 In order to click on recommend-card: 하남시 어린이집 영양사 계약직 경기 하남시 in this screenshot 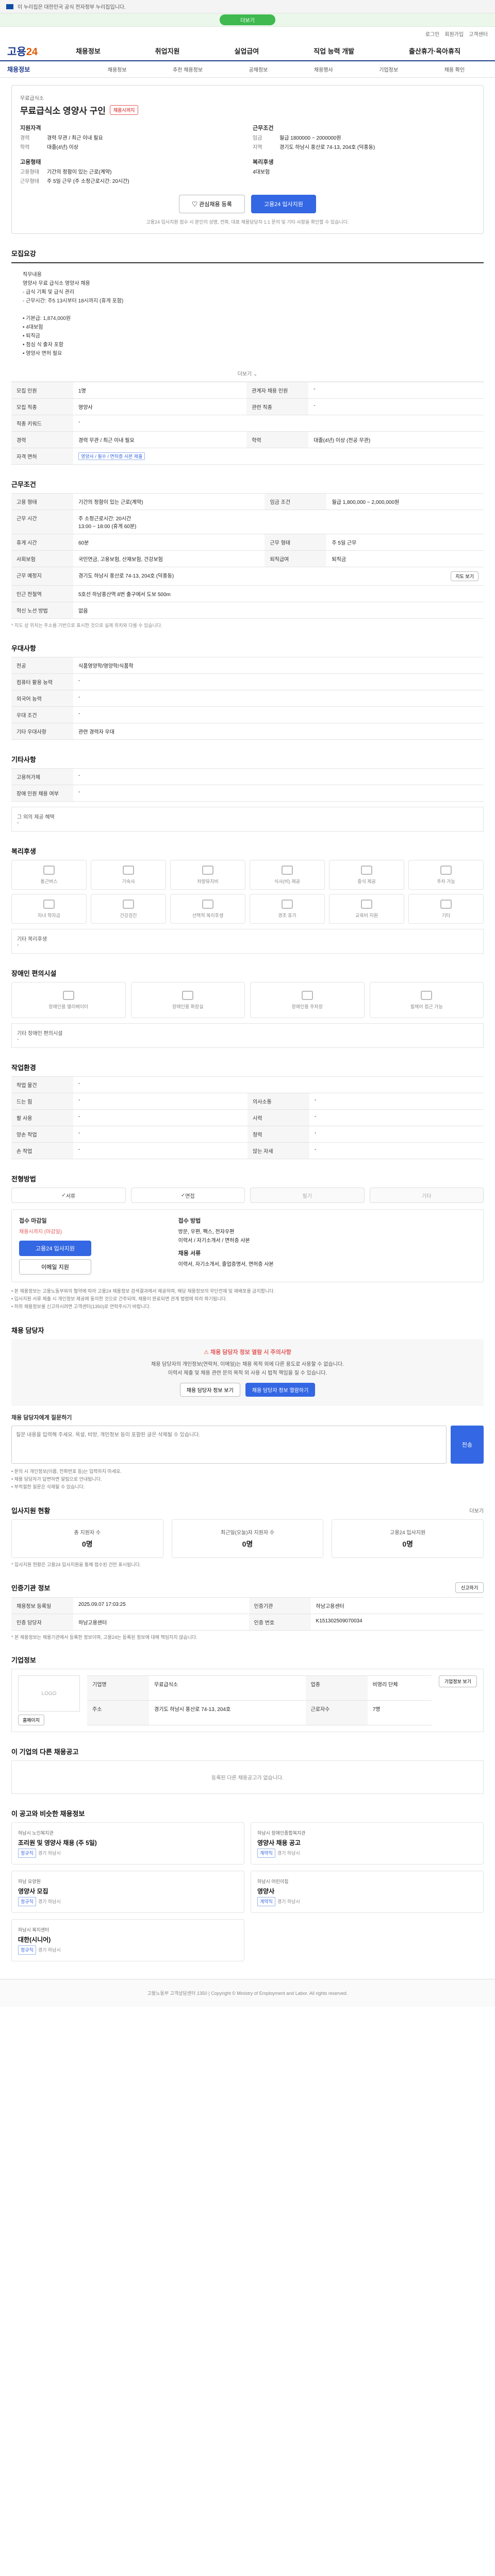, I will do `click(367, 1892)`.